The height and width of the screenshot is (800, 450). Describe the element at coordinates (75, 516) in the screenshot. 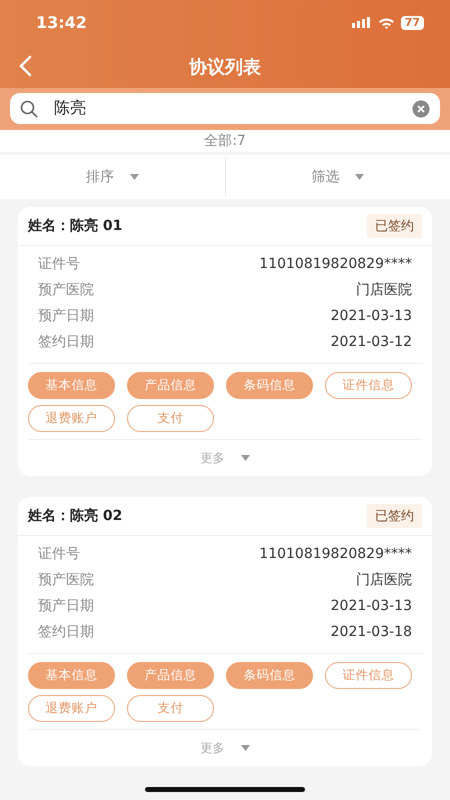

I see `customer-name: 姓名：陈亮 02` at that location.